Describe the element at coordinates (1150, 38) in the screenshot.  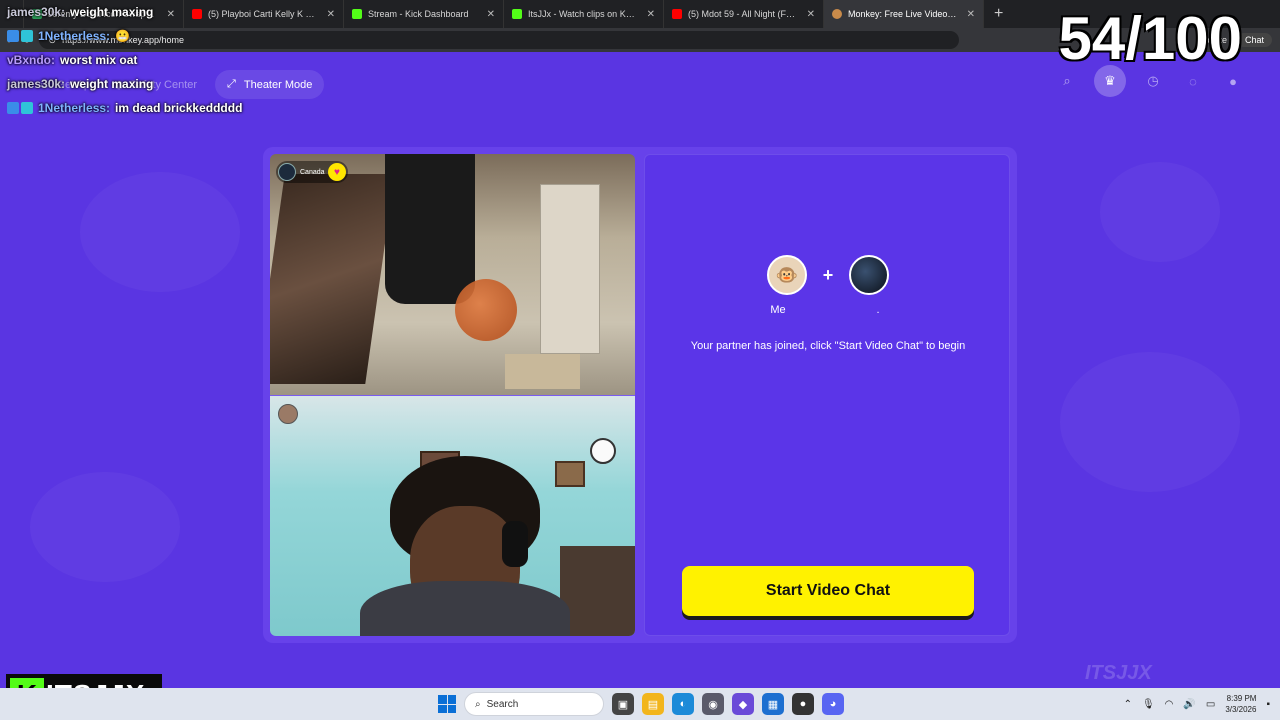
I see `progress-counter: 54/100` at that location.